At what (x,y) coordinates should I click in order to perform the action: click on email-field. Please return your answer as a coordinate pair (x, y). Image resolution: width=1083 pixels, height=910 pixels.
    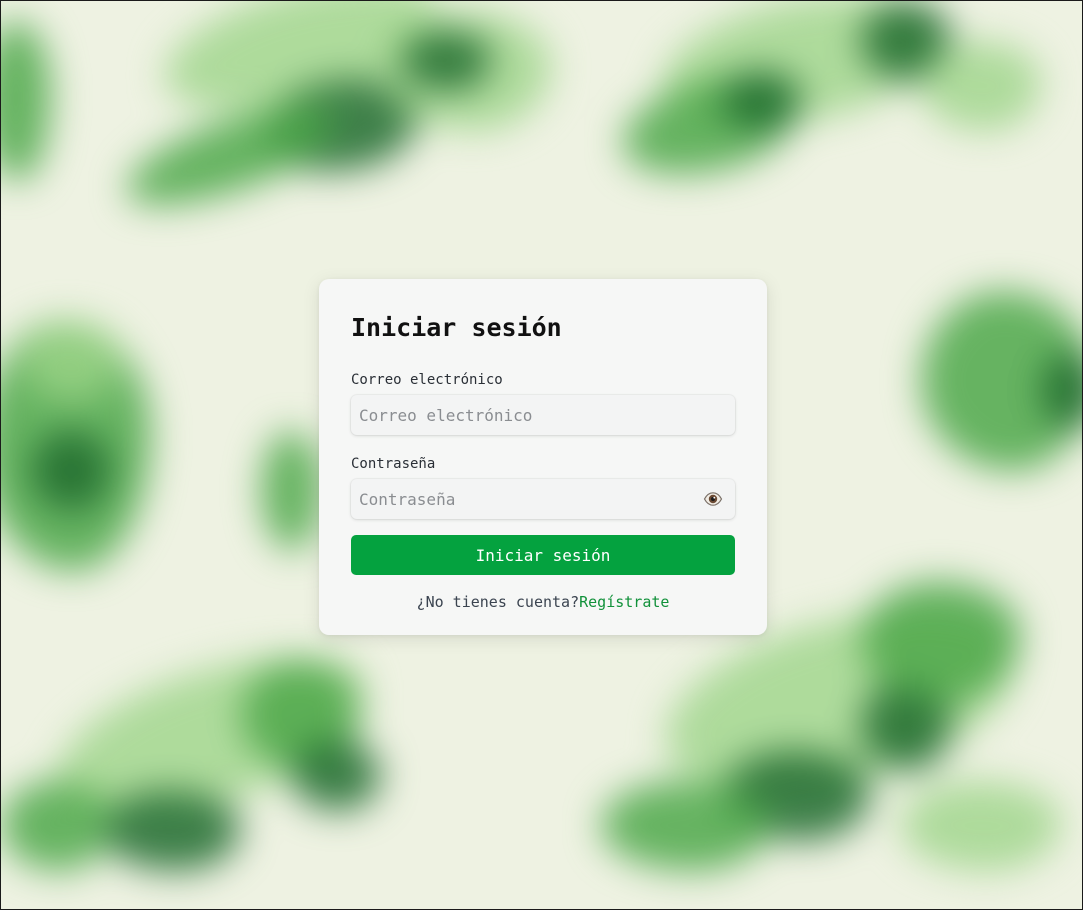
    Looking at the image, I should click on (543, 415).